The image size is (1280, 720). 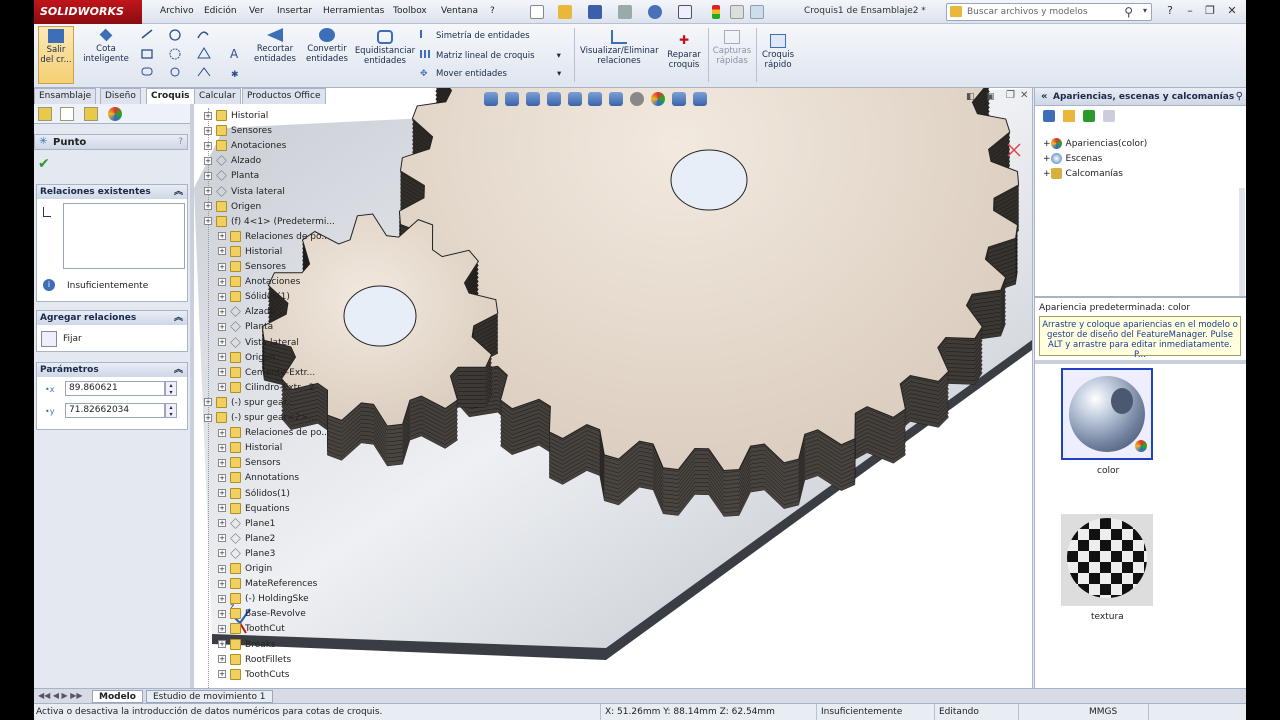 What do you see at coordinates (1128, 12) in the screenshot?
I see `search-icon: ⚲` at bounding box center [1128, 12].